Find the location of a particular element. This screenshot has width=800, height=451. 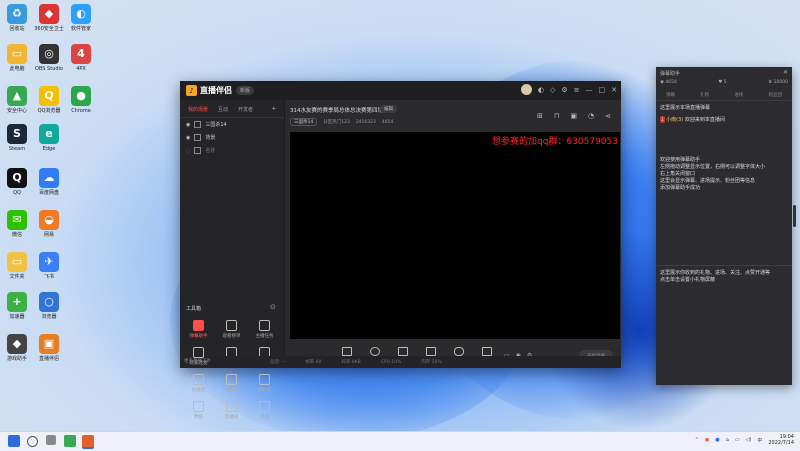

tab-developer: 开发者 is located at coordinates (245, 109).